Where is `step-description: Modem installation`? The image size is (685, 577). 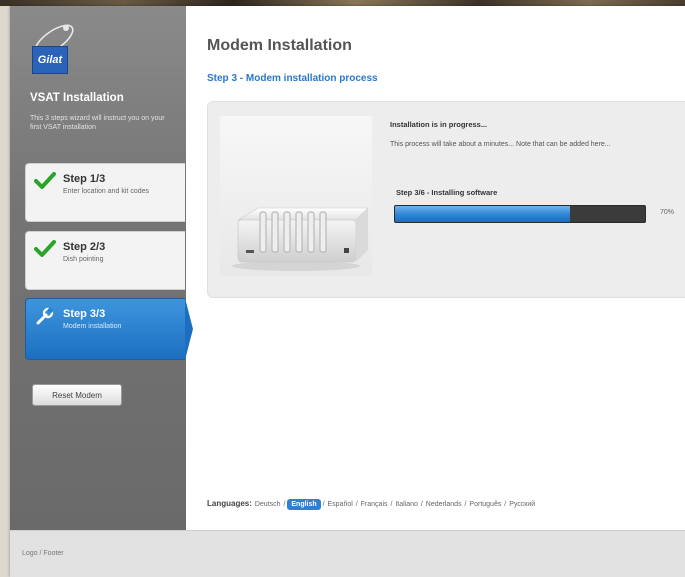
step-description: Modem installation is located at coordinates (92, 326).